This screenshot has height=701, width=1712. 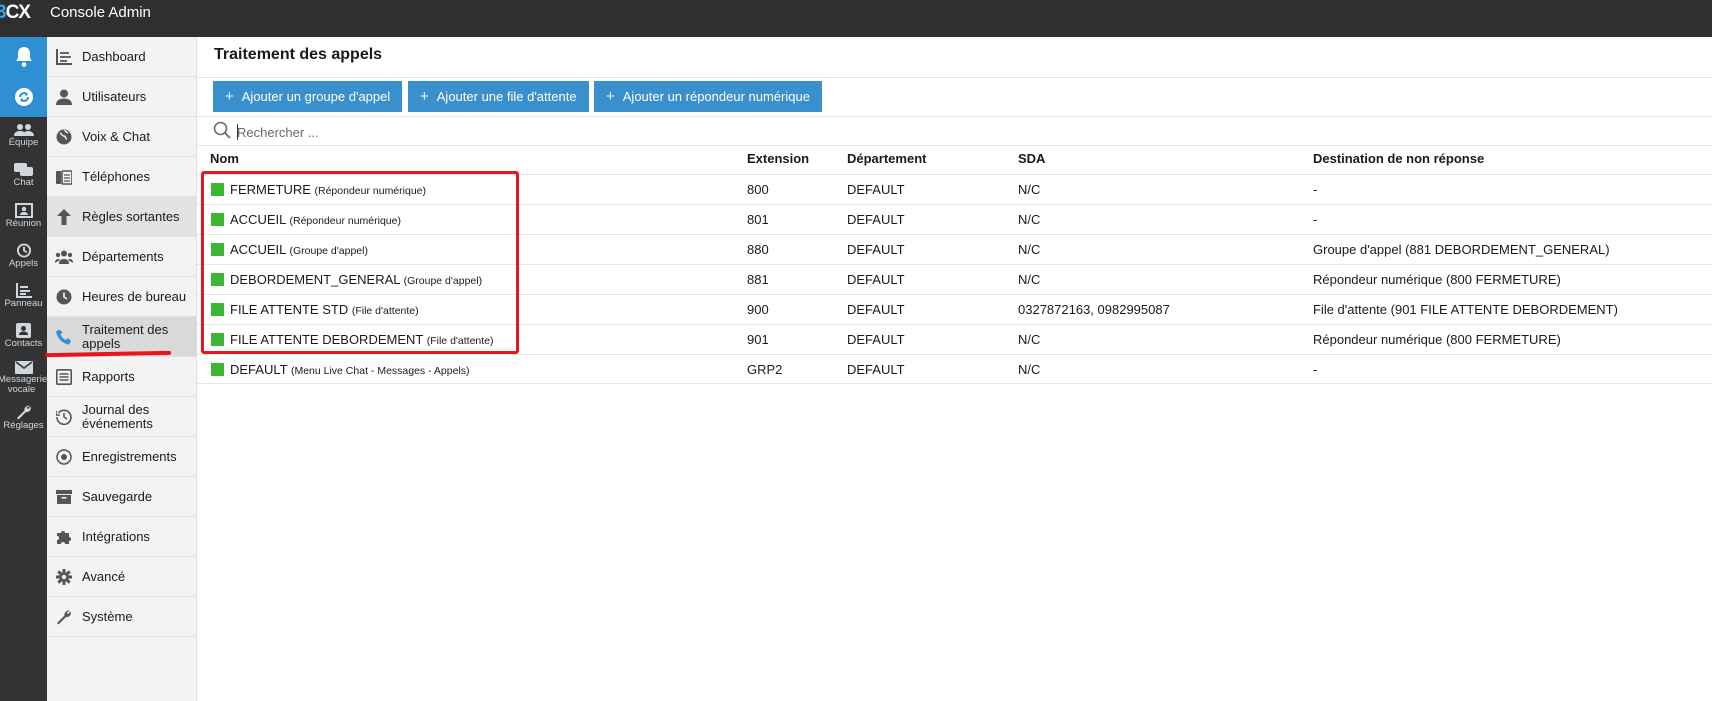 What do you see at coordinates (64, 296) in the screenshot?
I see `clock-icon` at bounding box center [64, 296].